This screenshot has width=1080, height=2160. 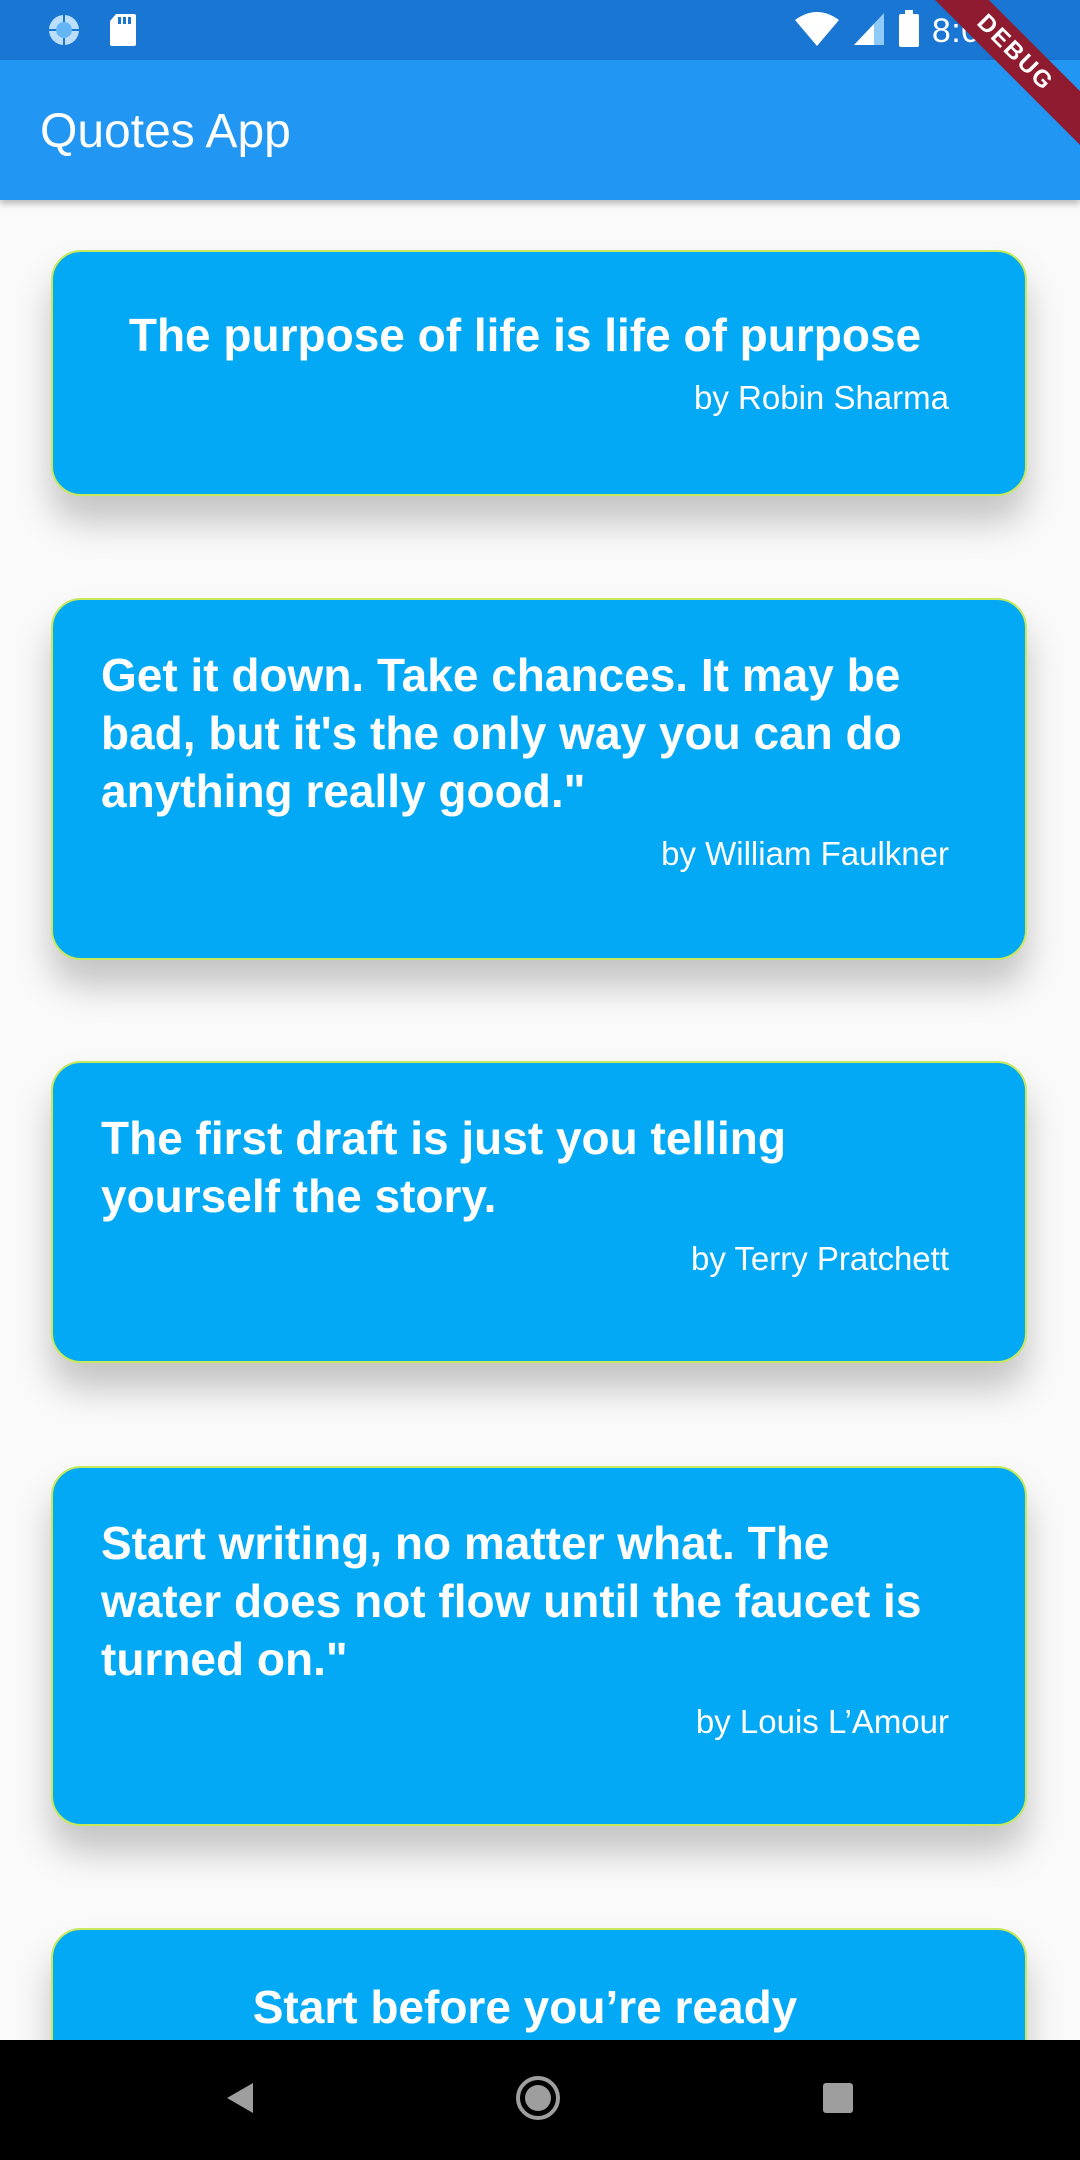 I want to click on app-title: Quotes App, so click(x=165, y=131).